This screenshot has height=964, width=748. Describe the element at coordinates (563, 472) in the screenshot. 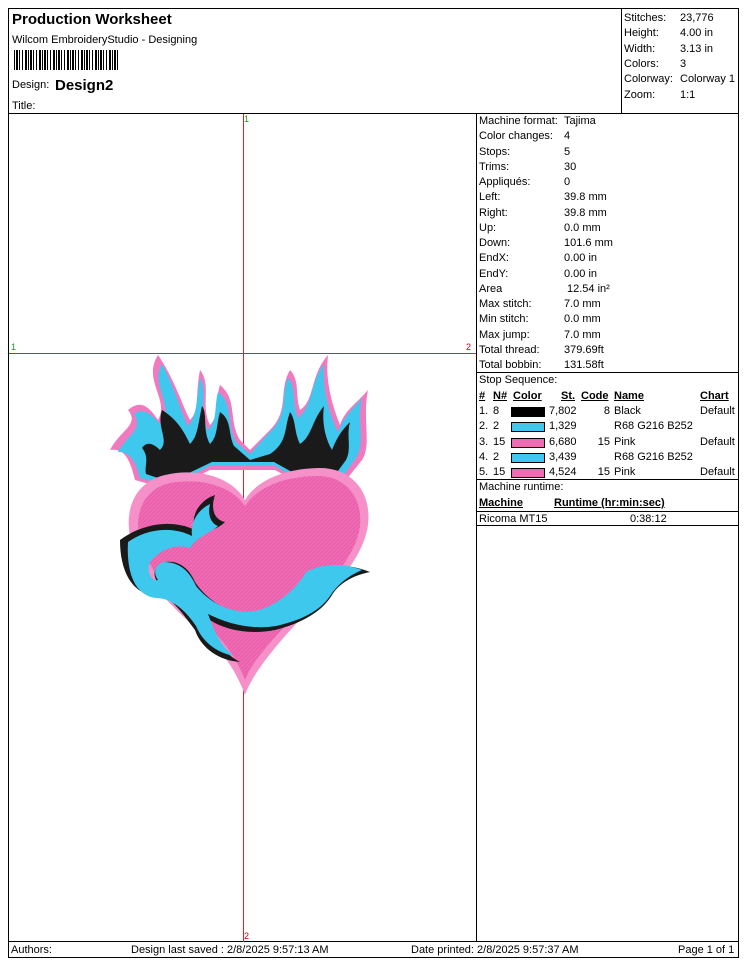

I see `stop-stitches: 4,524` at that location.